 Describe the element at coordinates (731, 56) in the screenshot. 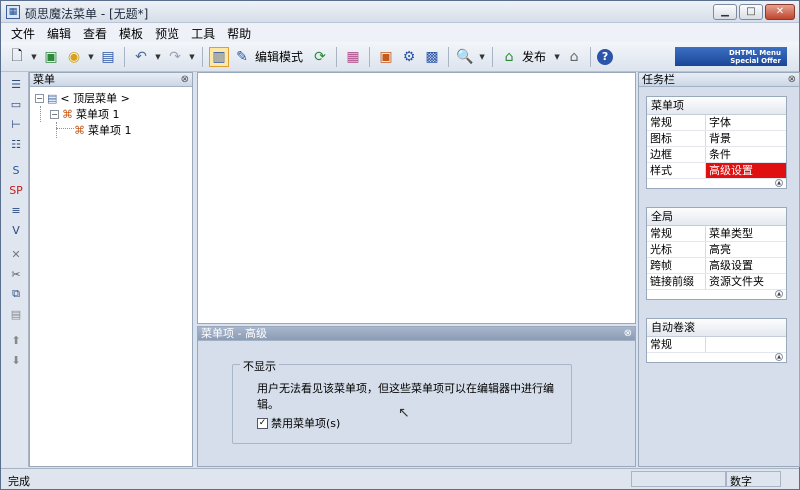

I see `promo-banner: DHTML Menu Special Offer` at that location.